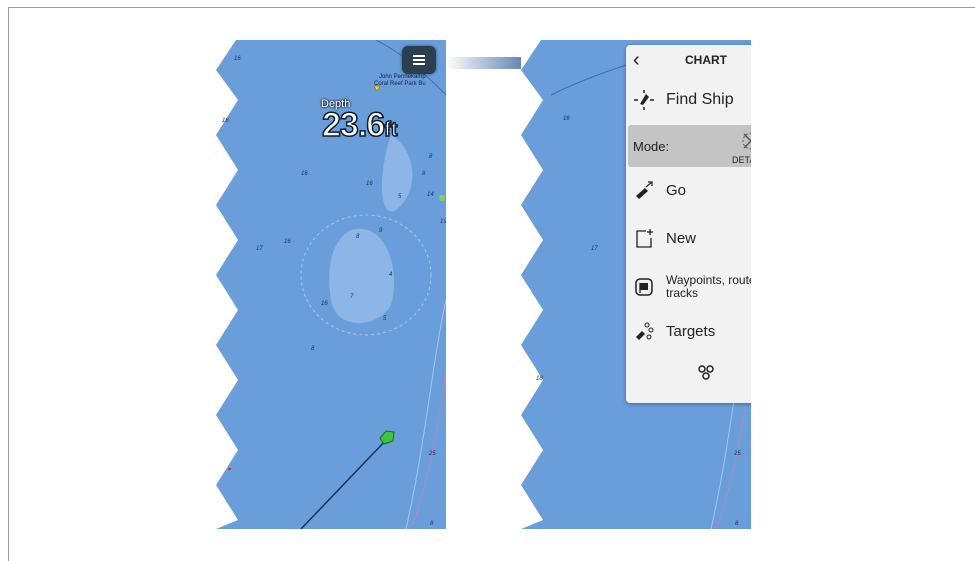  What do you see at coordinates (644, 287) in the screenshot?
I see `waypoints-icon` at bounding box center [644, 287].